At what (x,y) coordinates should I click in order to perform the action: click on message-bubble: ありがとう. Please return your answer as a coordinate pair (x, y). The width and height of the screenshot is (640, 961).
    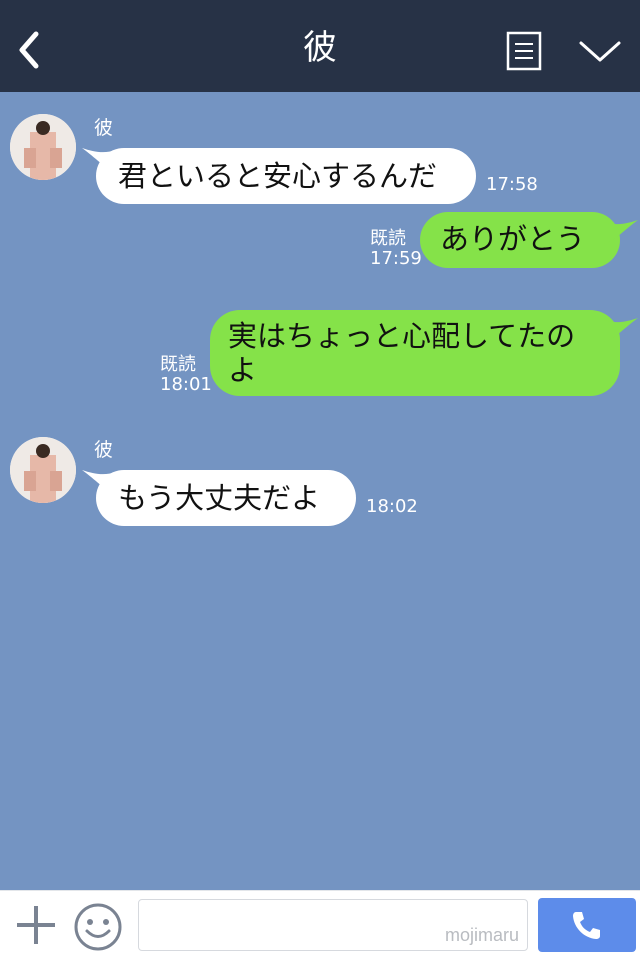
    Looking at the image, I should click on (520, 240).